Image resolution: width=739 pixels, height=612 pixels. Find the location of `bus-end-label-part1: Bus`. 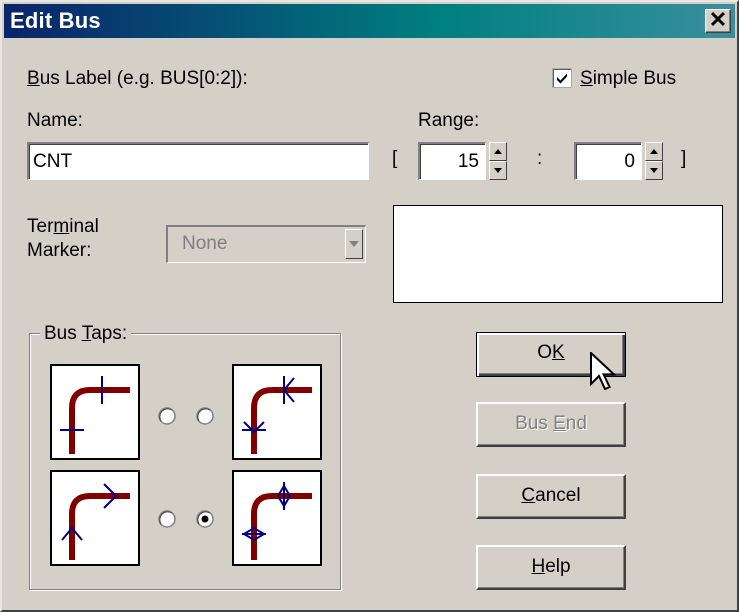

bus-end-label-part1: Bus is located at coordinates (534, 423).